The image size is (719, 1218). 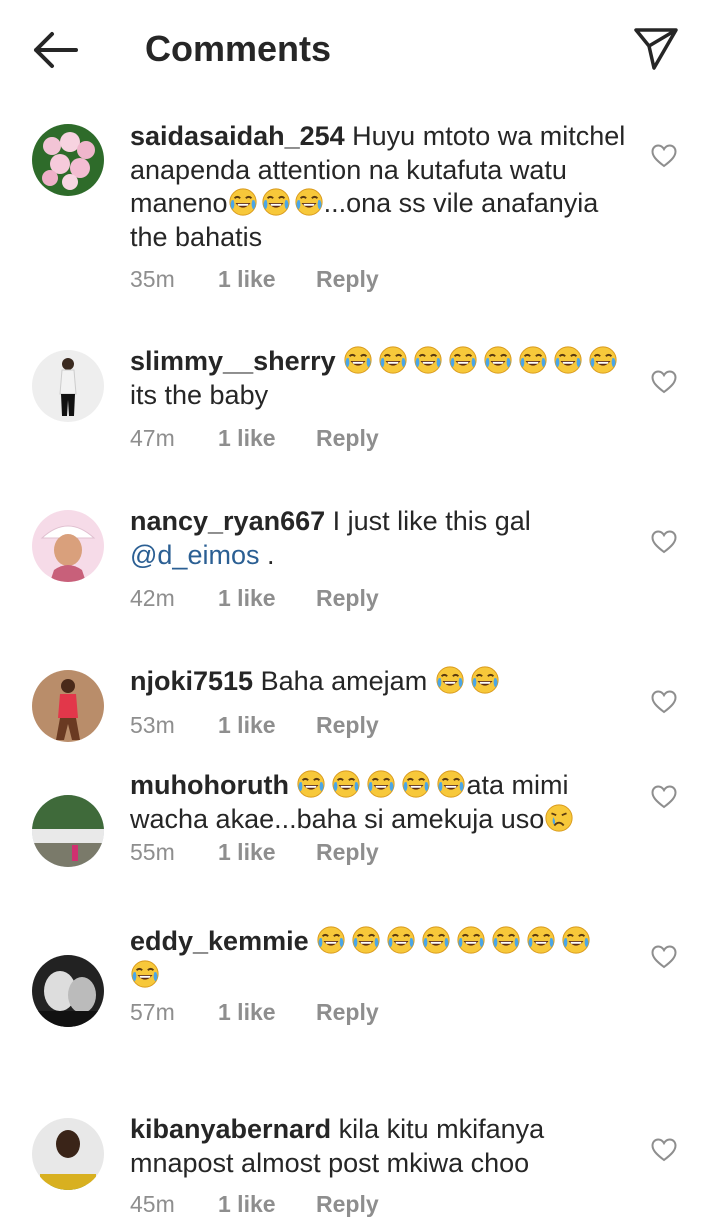 I want to click on comment-meta: 47m 1 like Reply, so click(x=254, y=438).